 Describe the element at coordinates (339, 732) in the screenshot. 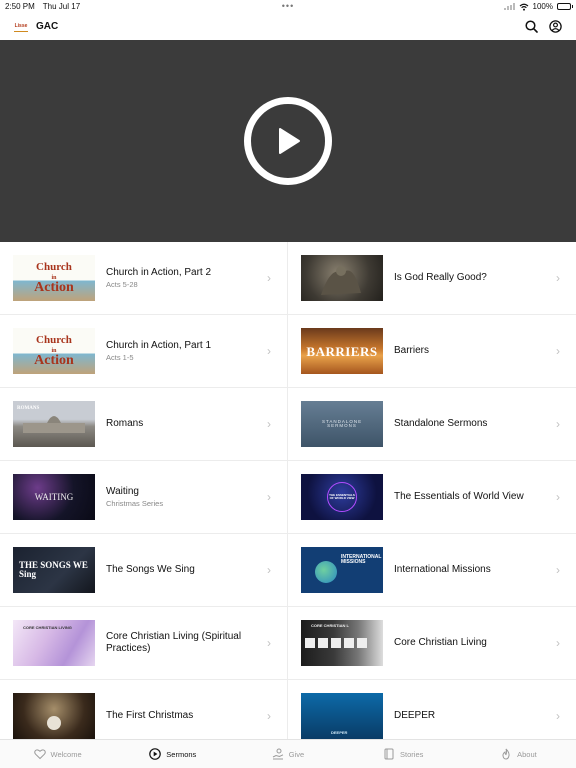

I see `deeper-thumb-text: DEEPER` at that location.